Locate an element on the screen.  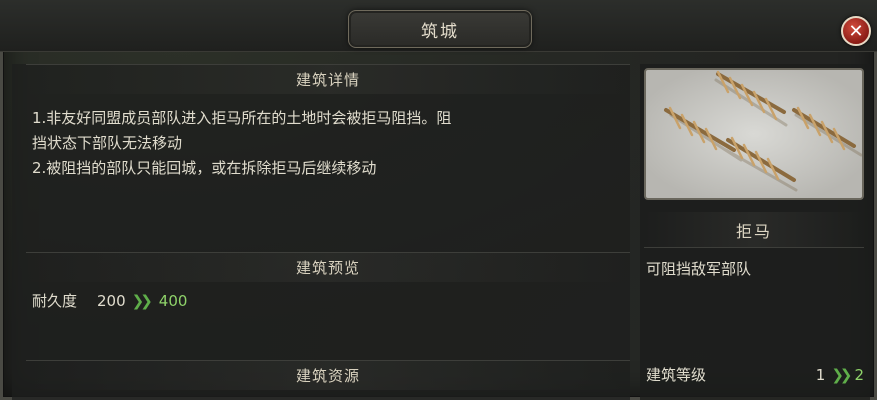
close-button: ✕ is located at coordinates (856, 31).